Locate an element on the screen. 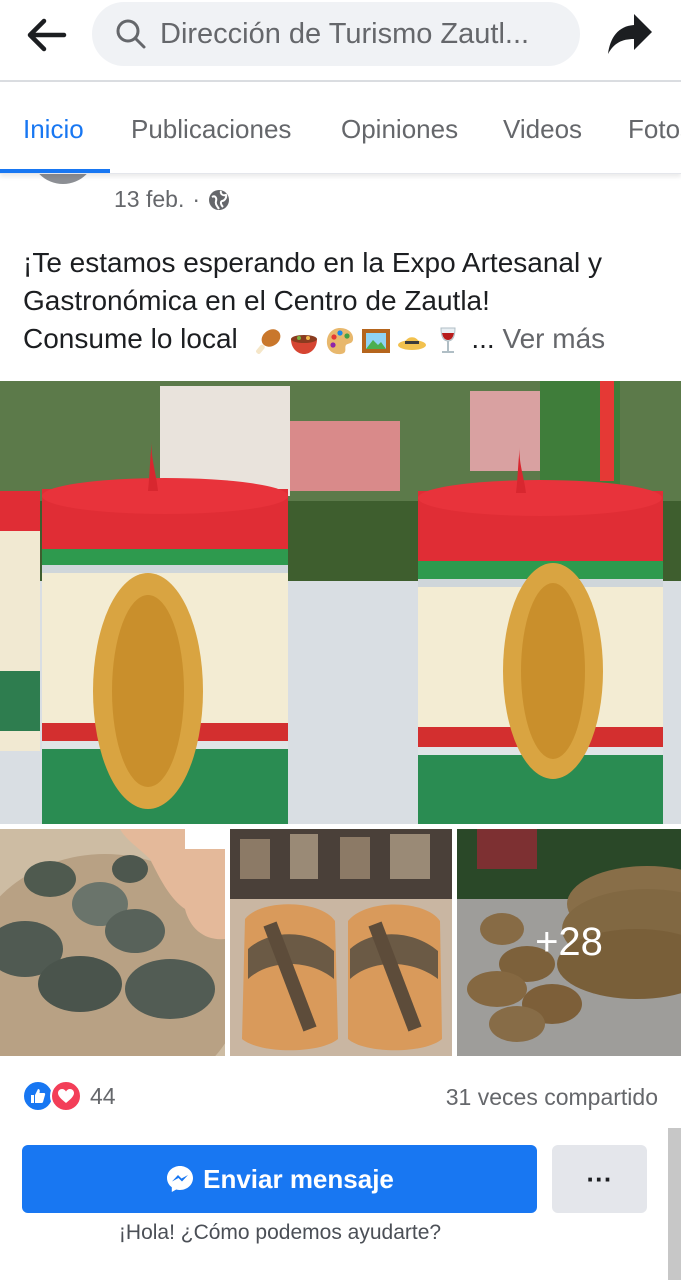 The width and height of the screenshot is (681, 1280). post-photo-baskets: +28 is located at coordinates (569, 942).